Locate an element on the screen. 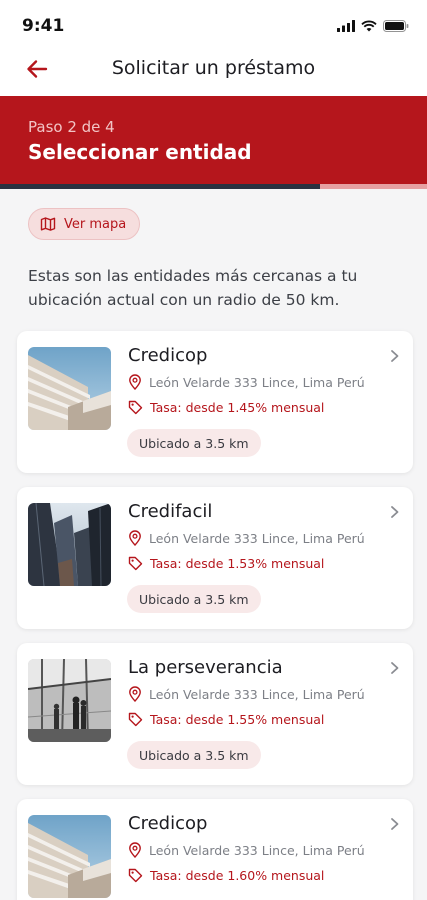 This screenshot has width=427, height=900. page-title: Solicitar un préstamo is located at coordinates (213, 68).